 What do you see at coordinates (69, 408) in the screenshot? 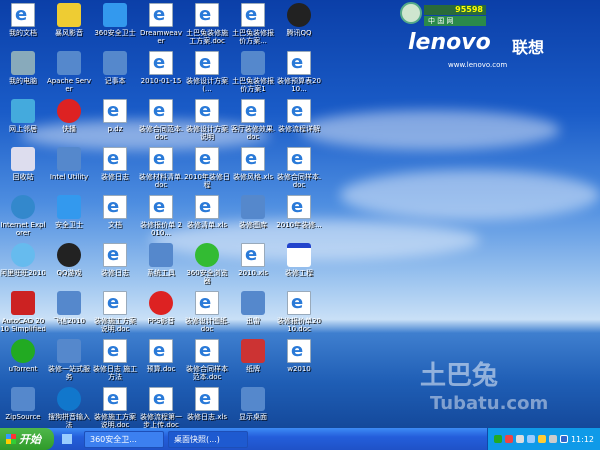
I see `desktop-icon: 搜狗拼音输入法` at bounding box center [69, 408].